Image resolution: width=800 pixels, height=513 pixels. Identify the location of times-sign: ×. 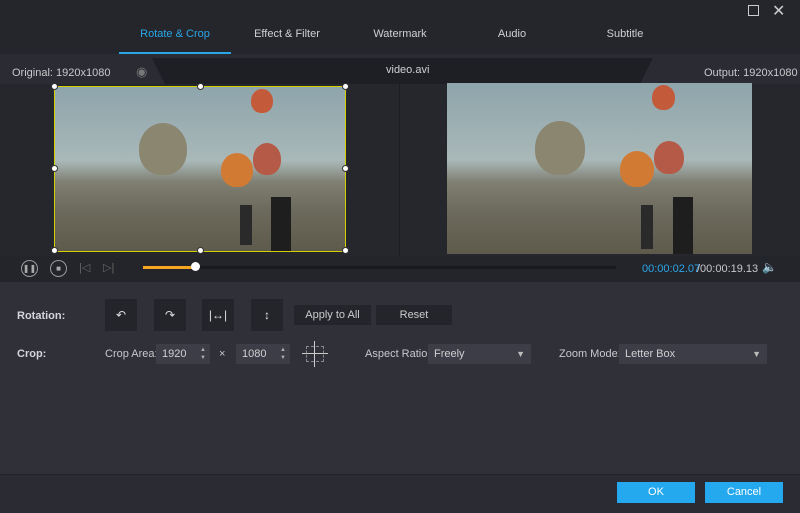
(222, 354).